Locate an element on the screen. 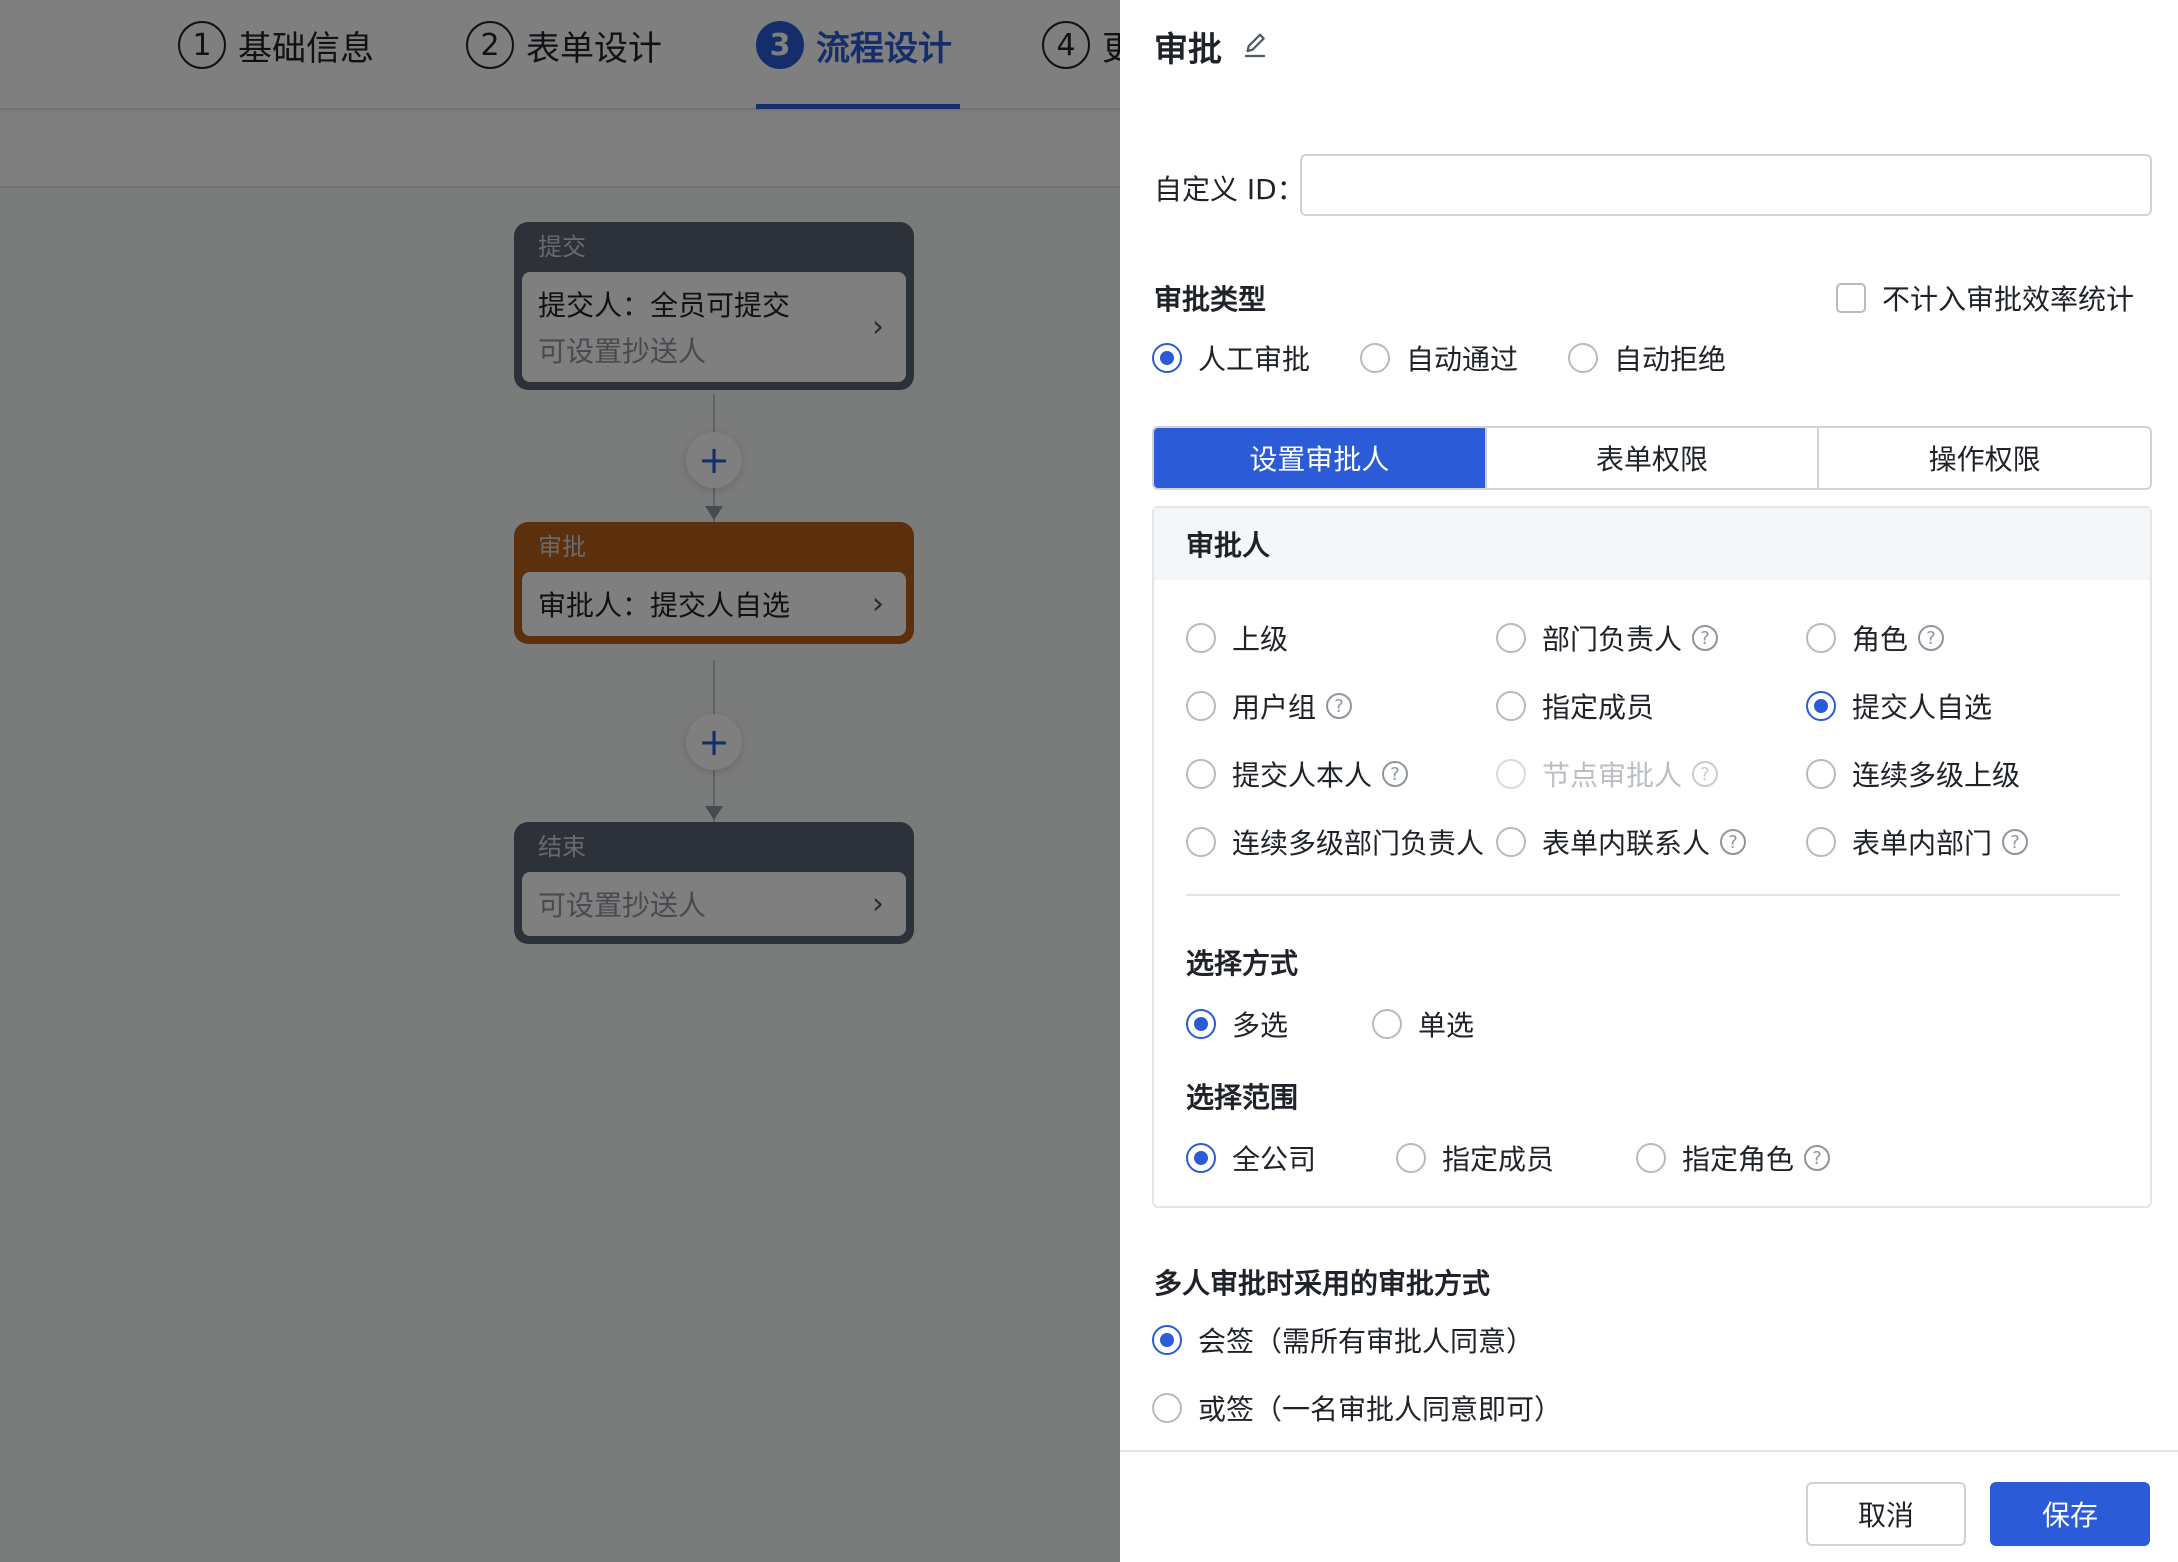 The image size is (2178, 1562). approver-option-user-group: 用户组? is located at coordinates (1269, 706).